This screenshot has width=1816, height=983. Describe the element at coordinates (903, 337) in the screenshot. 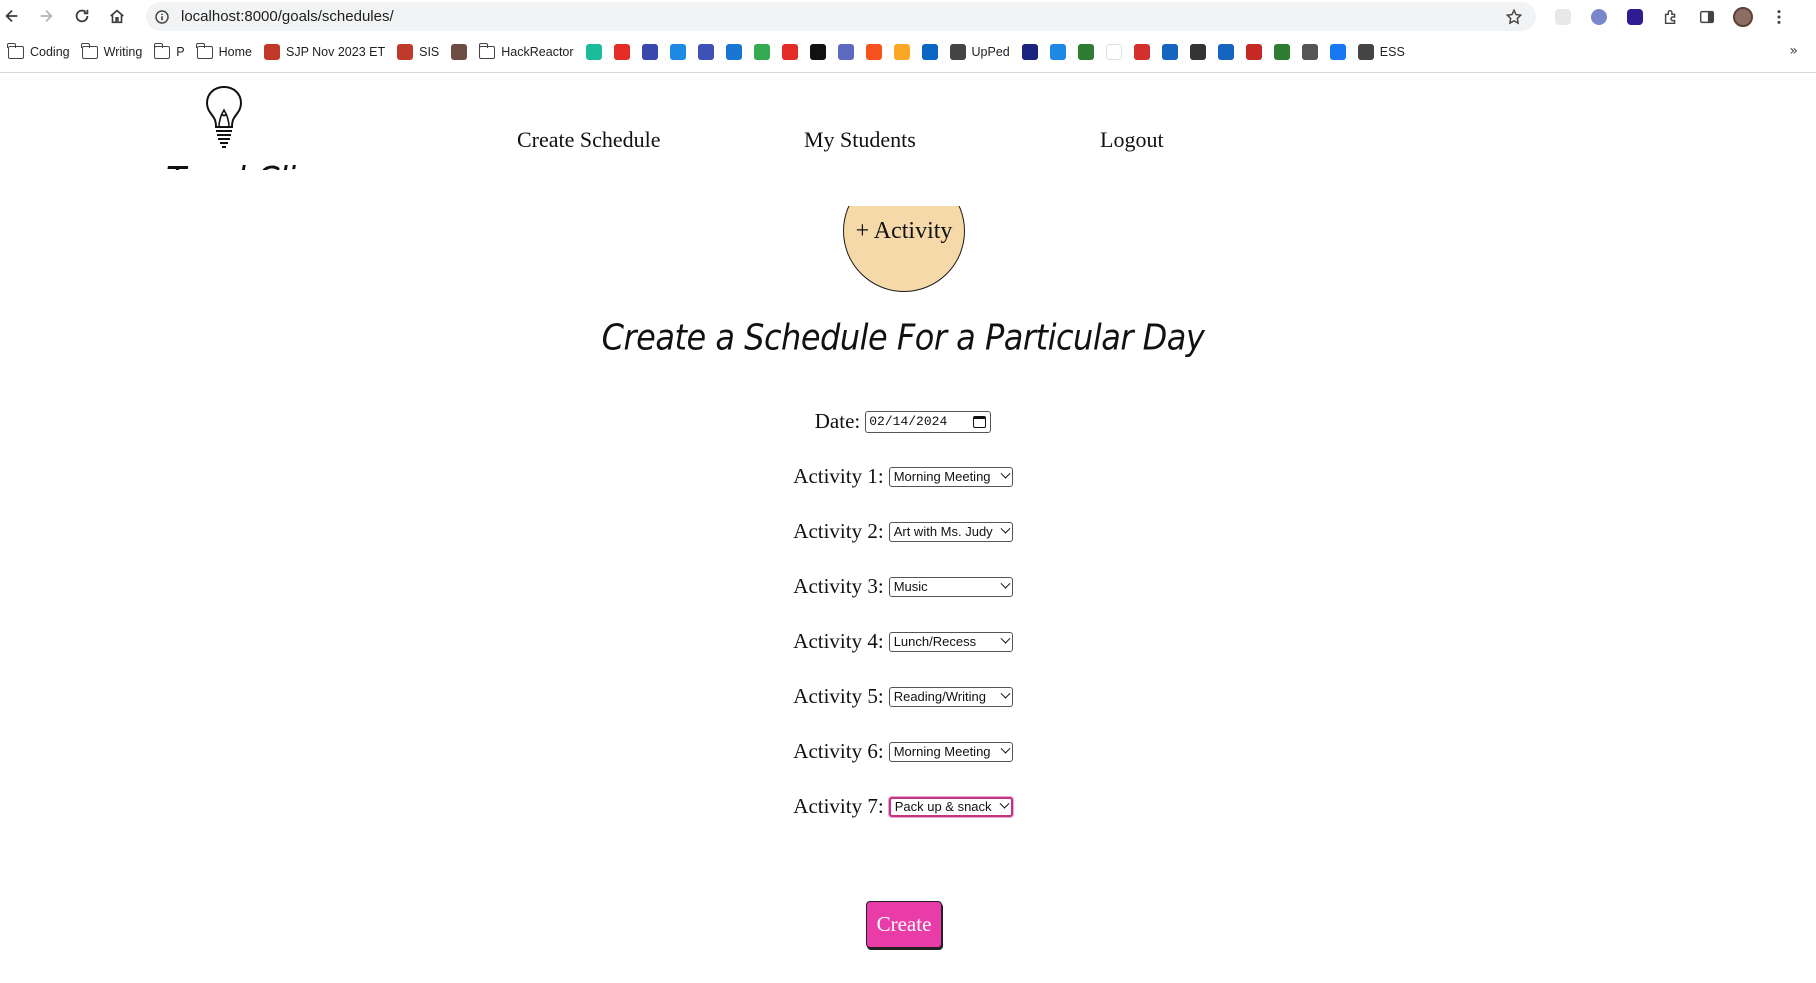

I see `page-title: Create a Schedule For a Particular Day` at that location.